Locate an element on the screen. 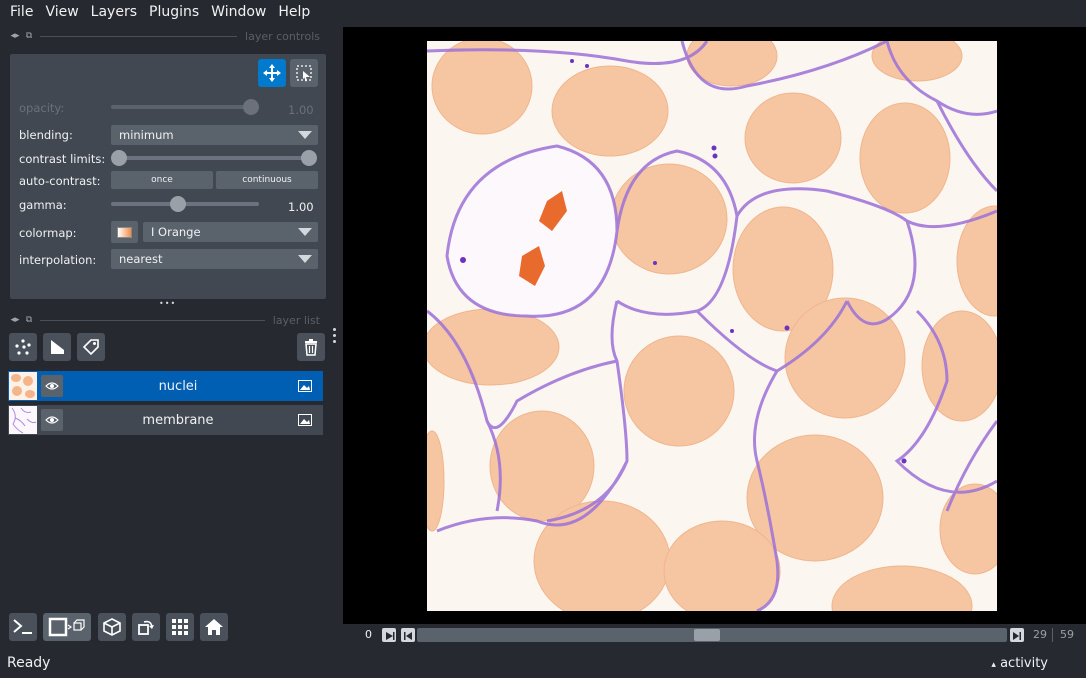 This screenshot has height=678, width=1086. float-list-icon: ⧉ is located at coordinates (29, 320).